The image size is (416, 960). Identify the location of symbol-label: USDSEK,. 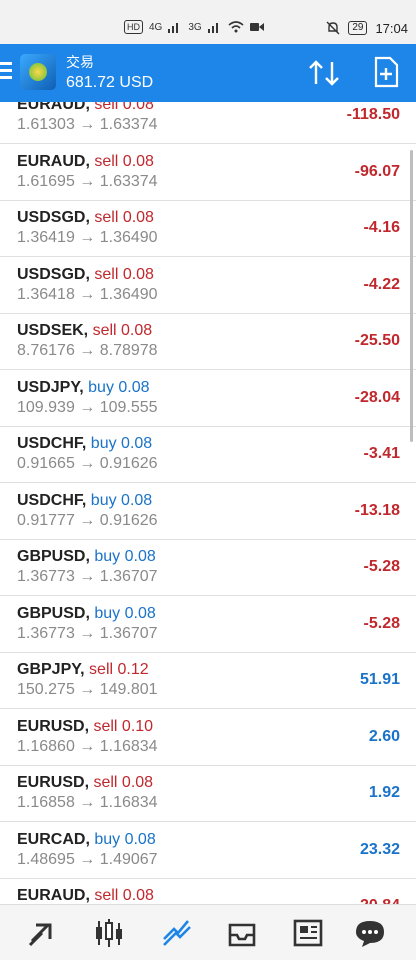
(53, 330).